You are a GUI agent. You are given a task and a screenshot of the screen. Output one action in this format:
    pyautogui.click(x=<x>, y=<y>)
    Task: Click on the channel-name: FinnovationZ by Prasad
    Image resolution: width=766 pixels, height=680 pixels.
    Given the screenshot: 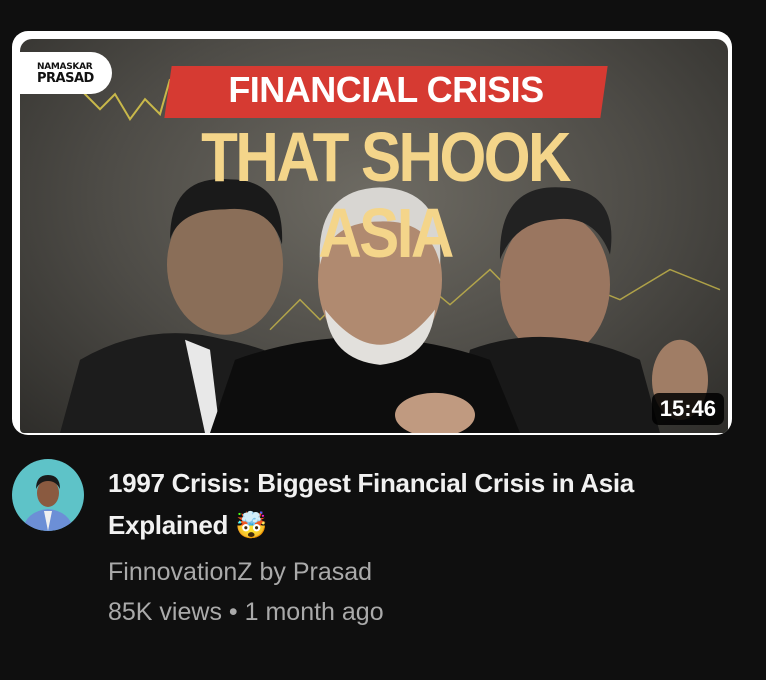 What is the action you would take?
    pyautogui.click(x=240, y=572)
    